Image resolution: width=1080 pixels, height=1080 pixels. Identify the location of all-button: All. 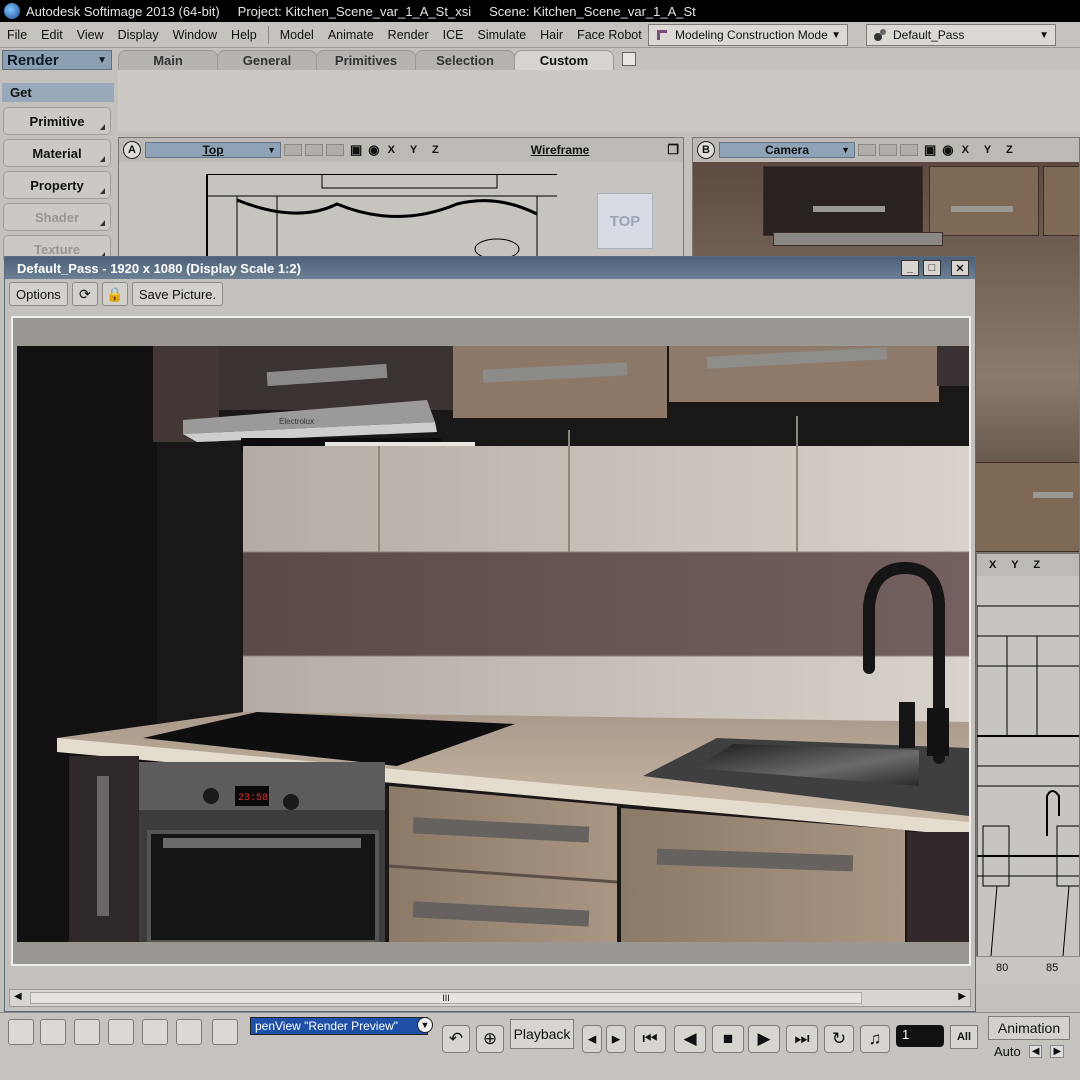
(964, 1037).